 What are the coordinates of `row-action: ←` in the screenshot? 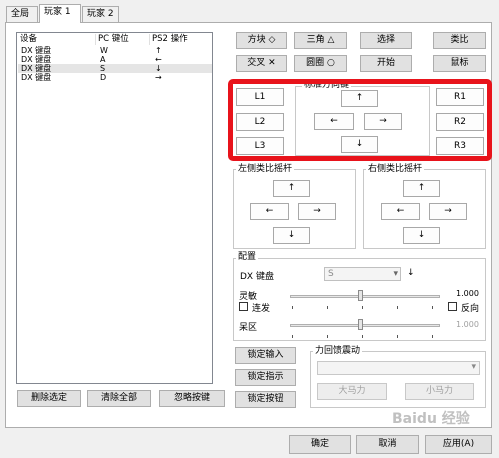 It's located at (158, 59).